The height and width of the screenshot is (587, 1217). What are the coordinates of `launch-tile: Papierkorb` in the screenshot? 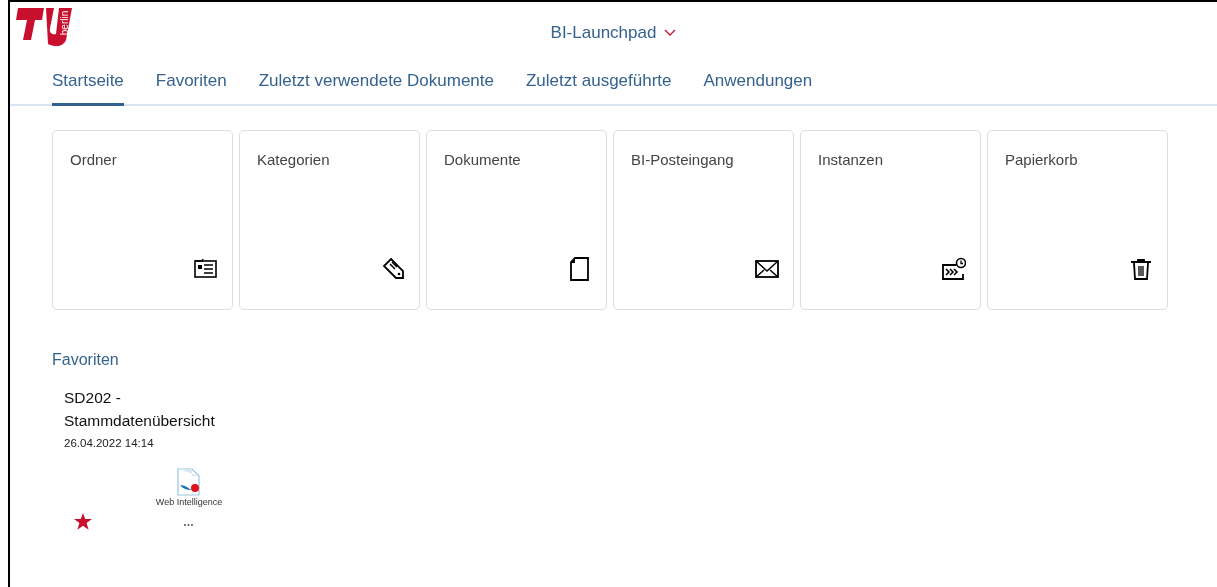 It's located at (1077, 220).